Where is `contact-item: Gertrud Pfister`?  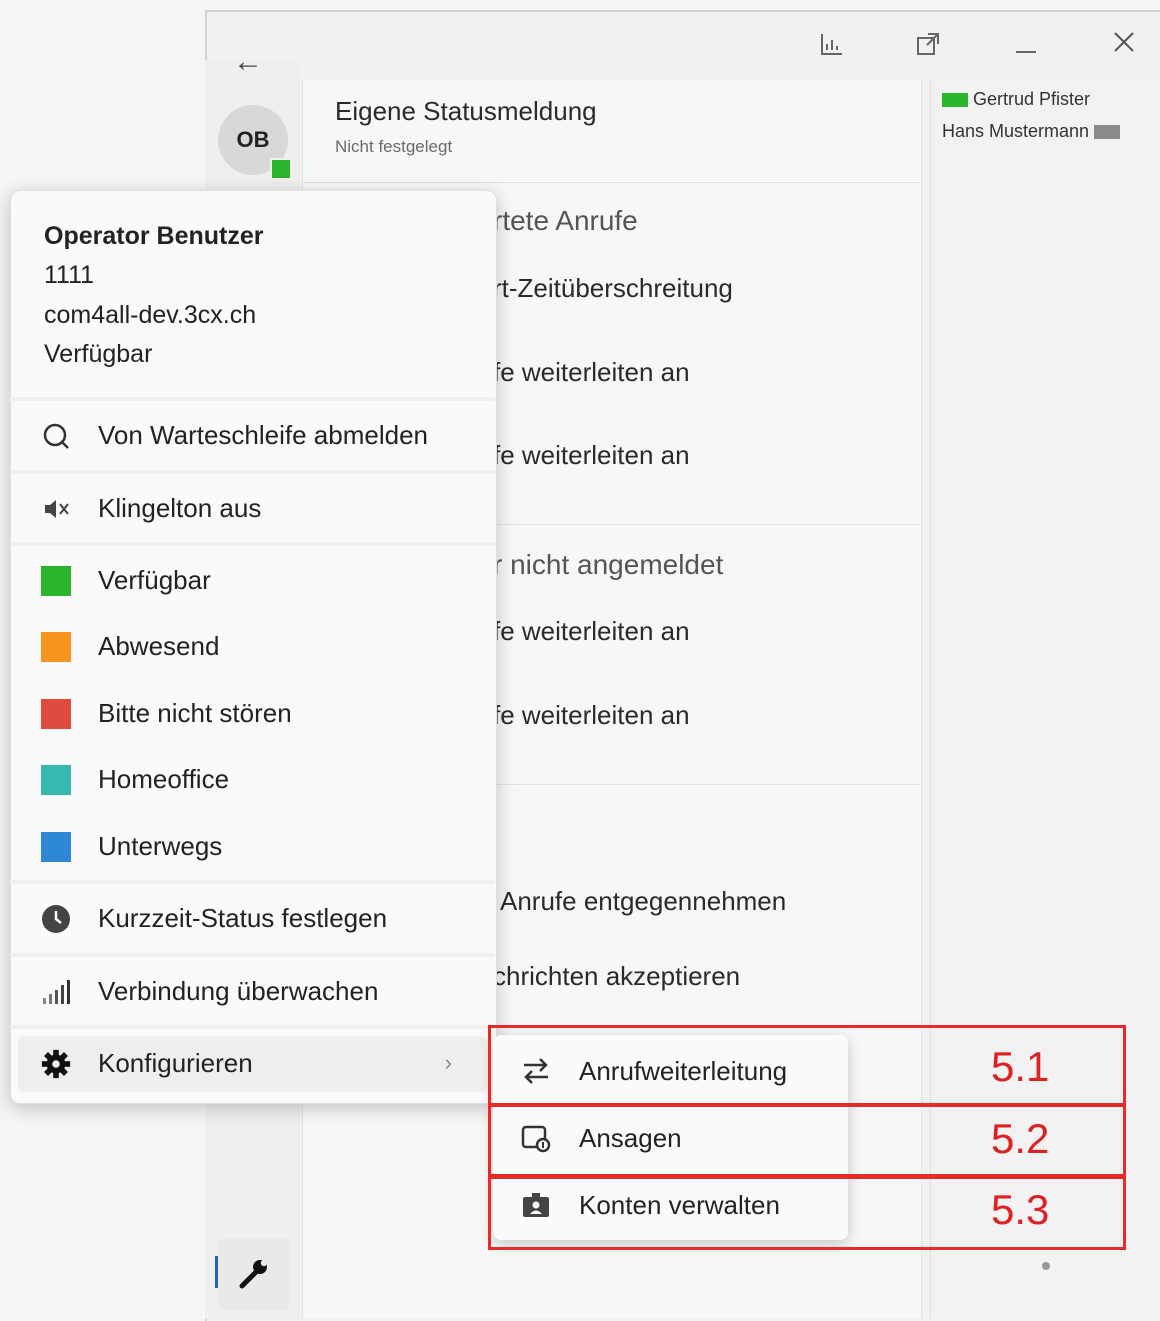
contact-item: Gertrud Pfister is located at coordinates (1016, 99).